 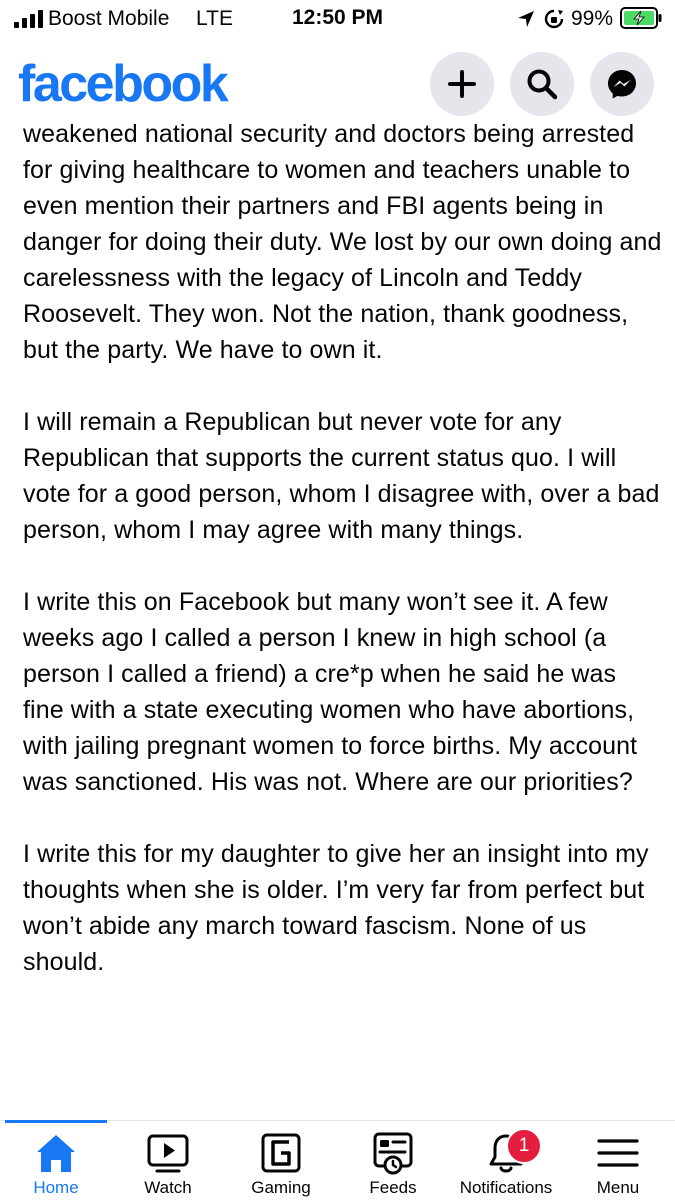 I want to click on tab-label: Feeds, so click(x=393, y=1187).